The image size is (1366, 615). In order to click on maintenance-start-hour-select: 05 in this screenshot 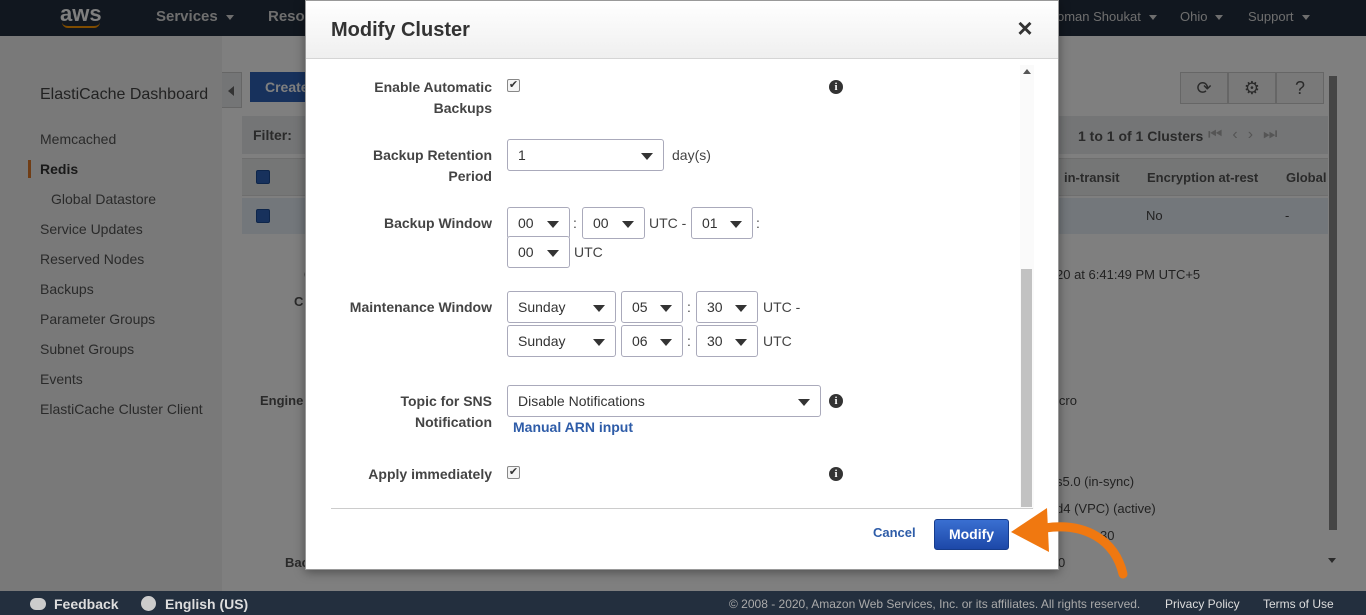, I will do `click(652, 307)`.